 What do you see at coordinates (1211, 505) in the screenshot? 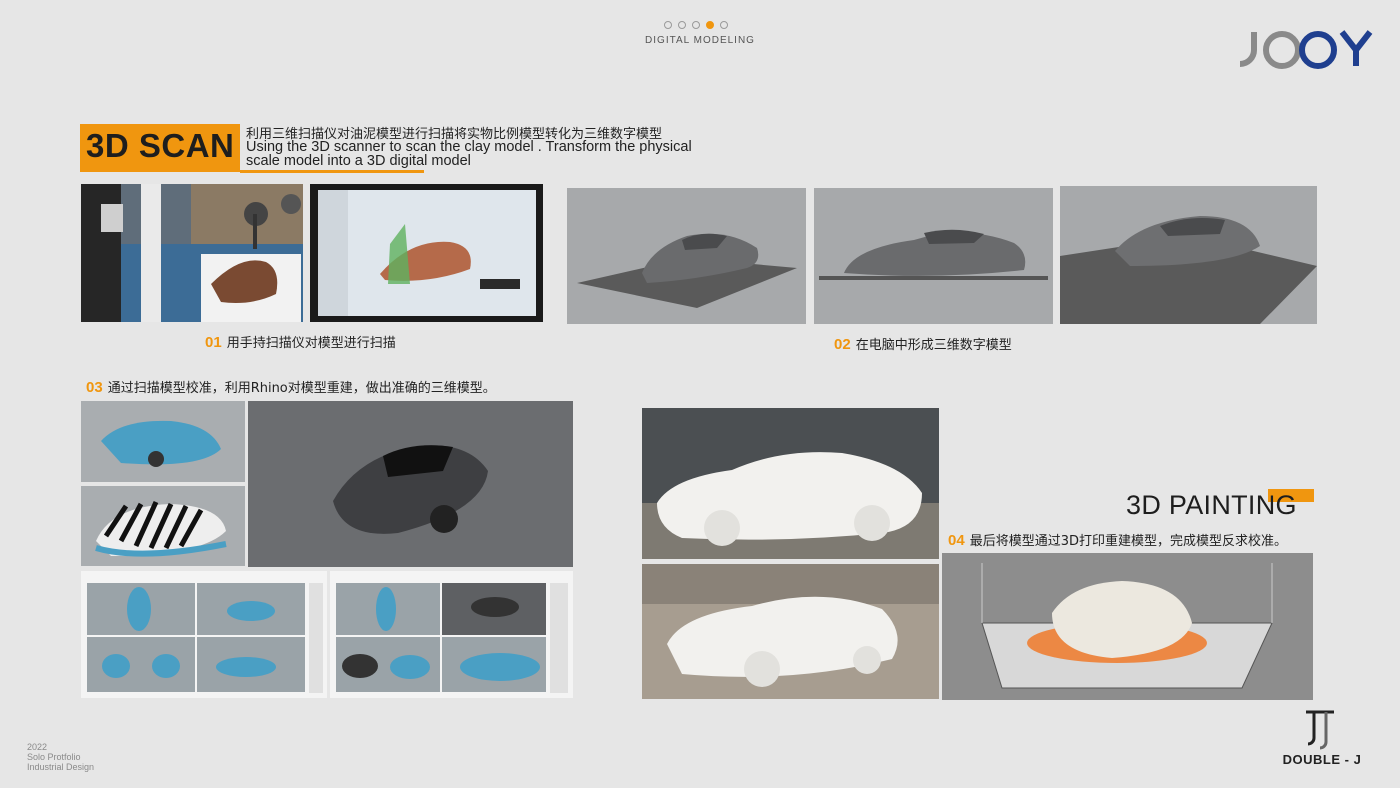
I see `painting-title: 3D PAINTING` at bounding box center [1211, 505].